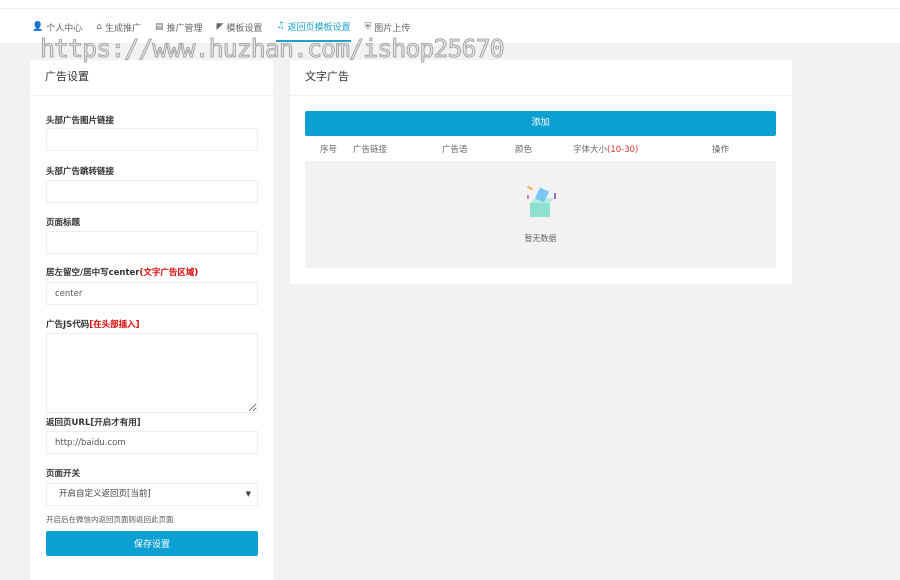 The image size is (900, 580). What do you see at coordinates (151, 78) in the screenshot?
I see `panel-title: 广告设置` at bounding box center [151, 78].